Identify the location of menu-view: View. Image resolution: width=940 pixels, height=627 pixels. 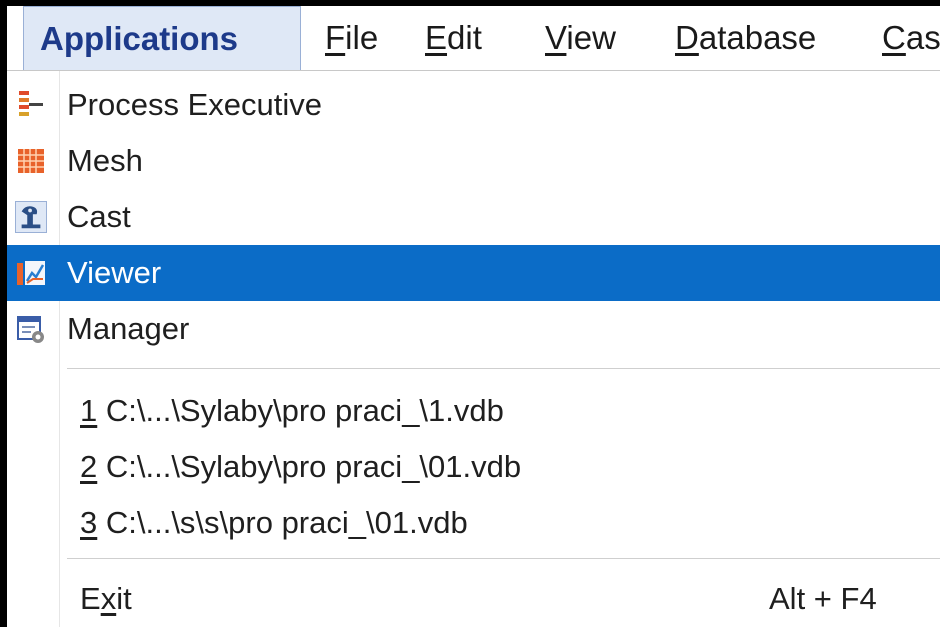
(580, 38).